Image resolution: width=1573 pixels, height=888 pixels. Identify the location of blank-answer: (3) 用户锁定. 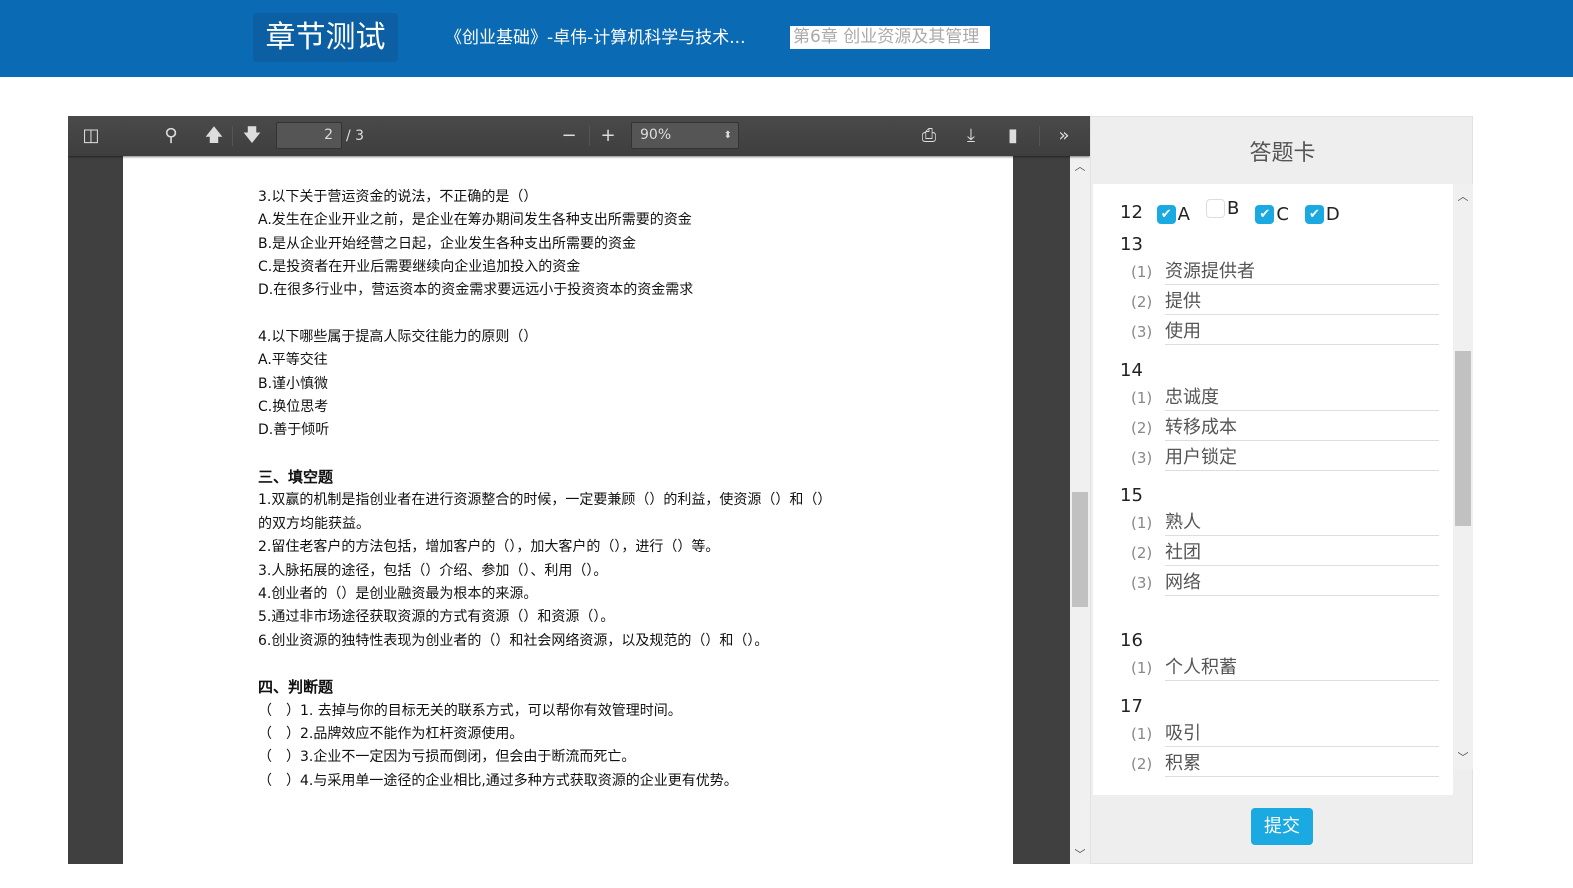
(1286, 458).